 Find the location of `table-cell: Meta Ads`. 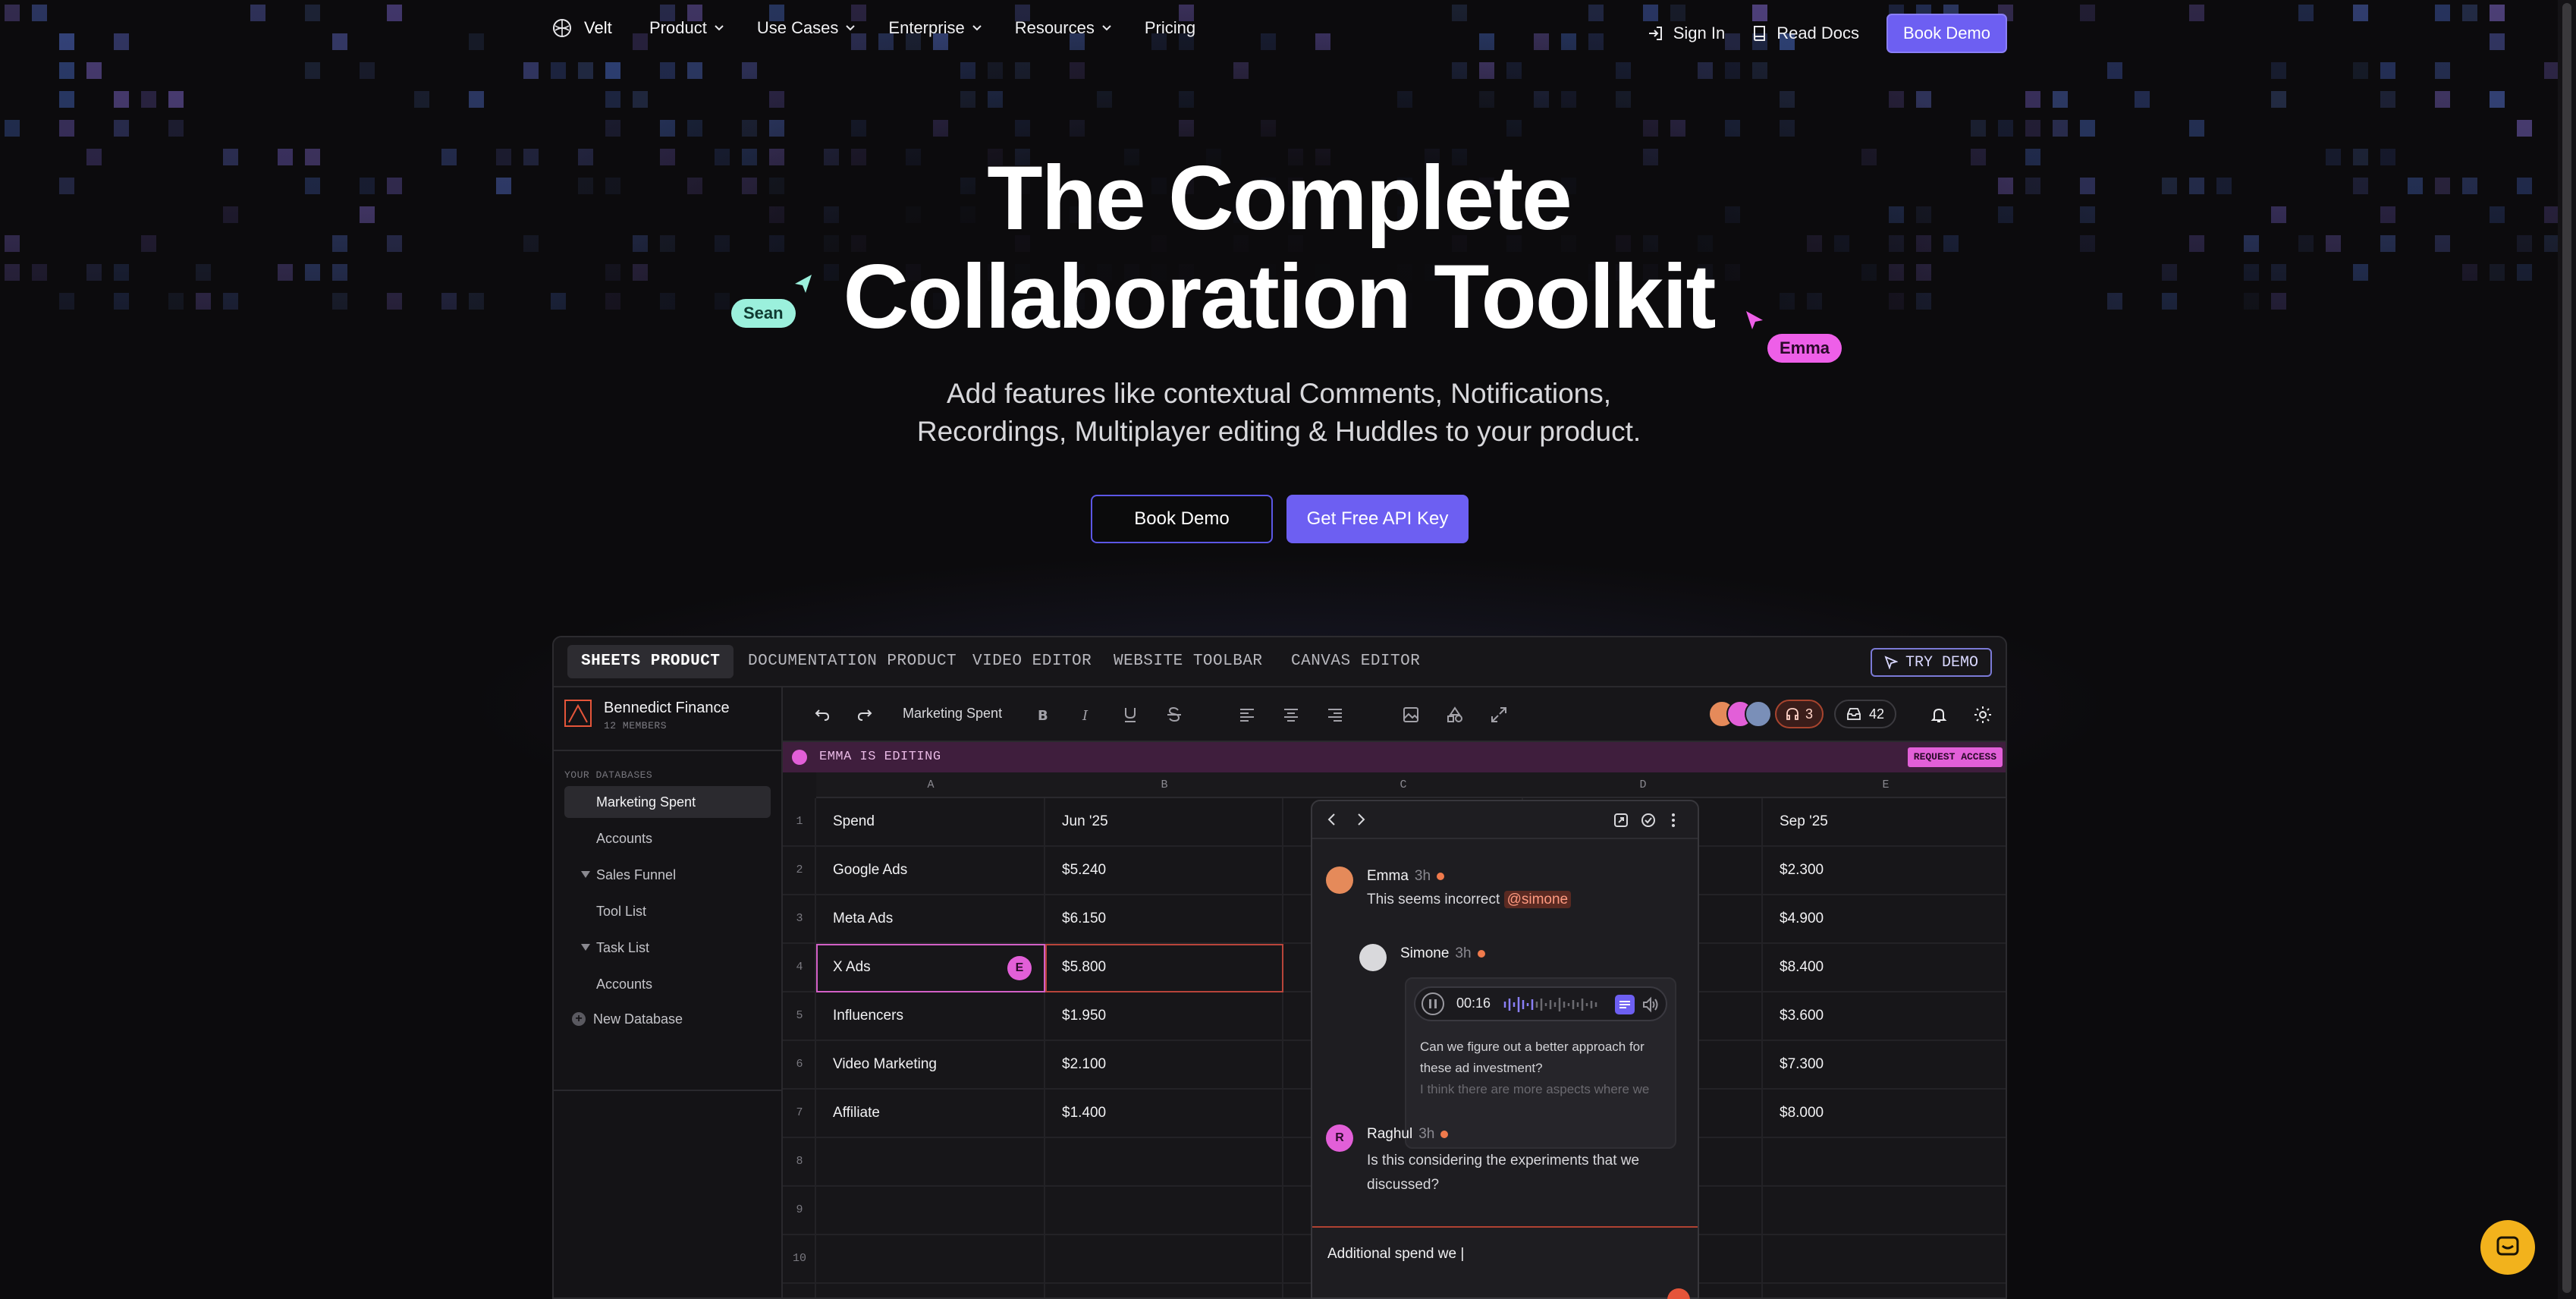

table-cell: Meta Ads is located at coordinates (930, 918).